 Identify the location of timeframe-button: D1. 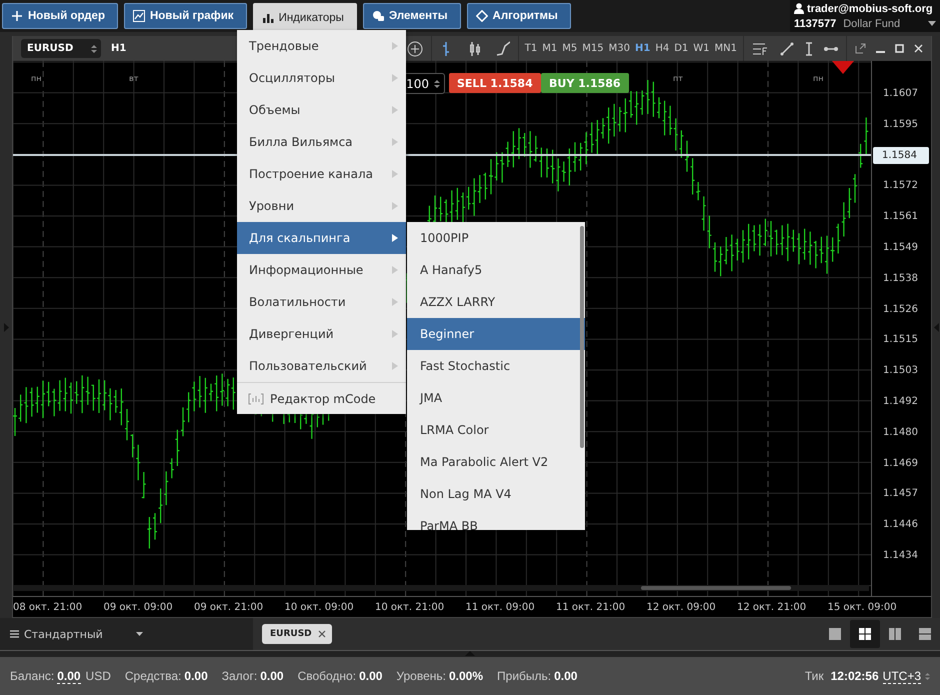
(681, 48).